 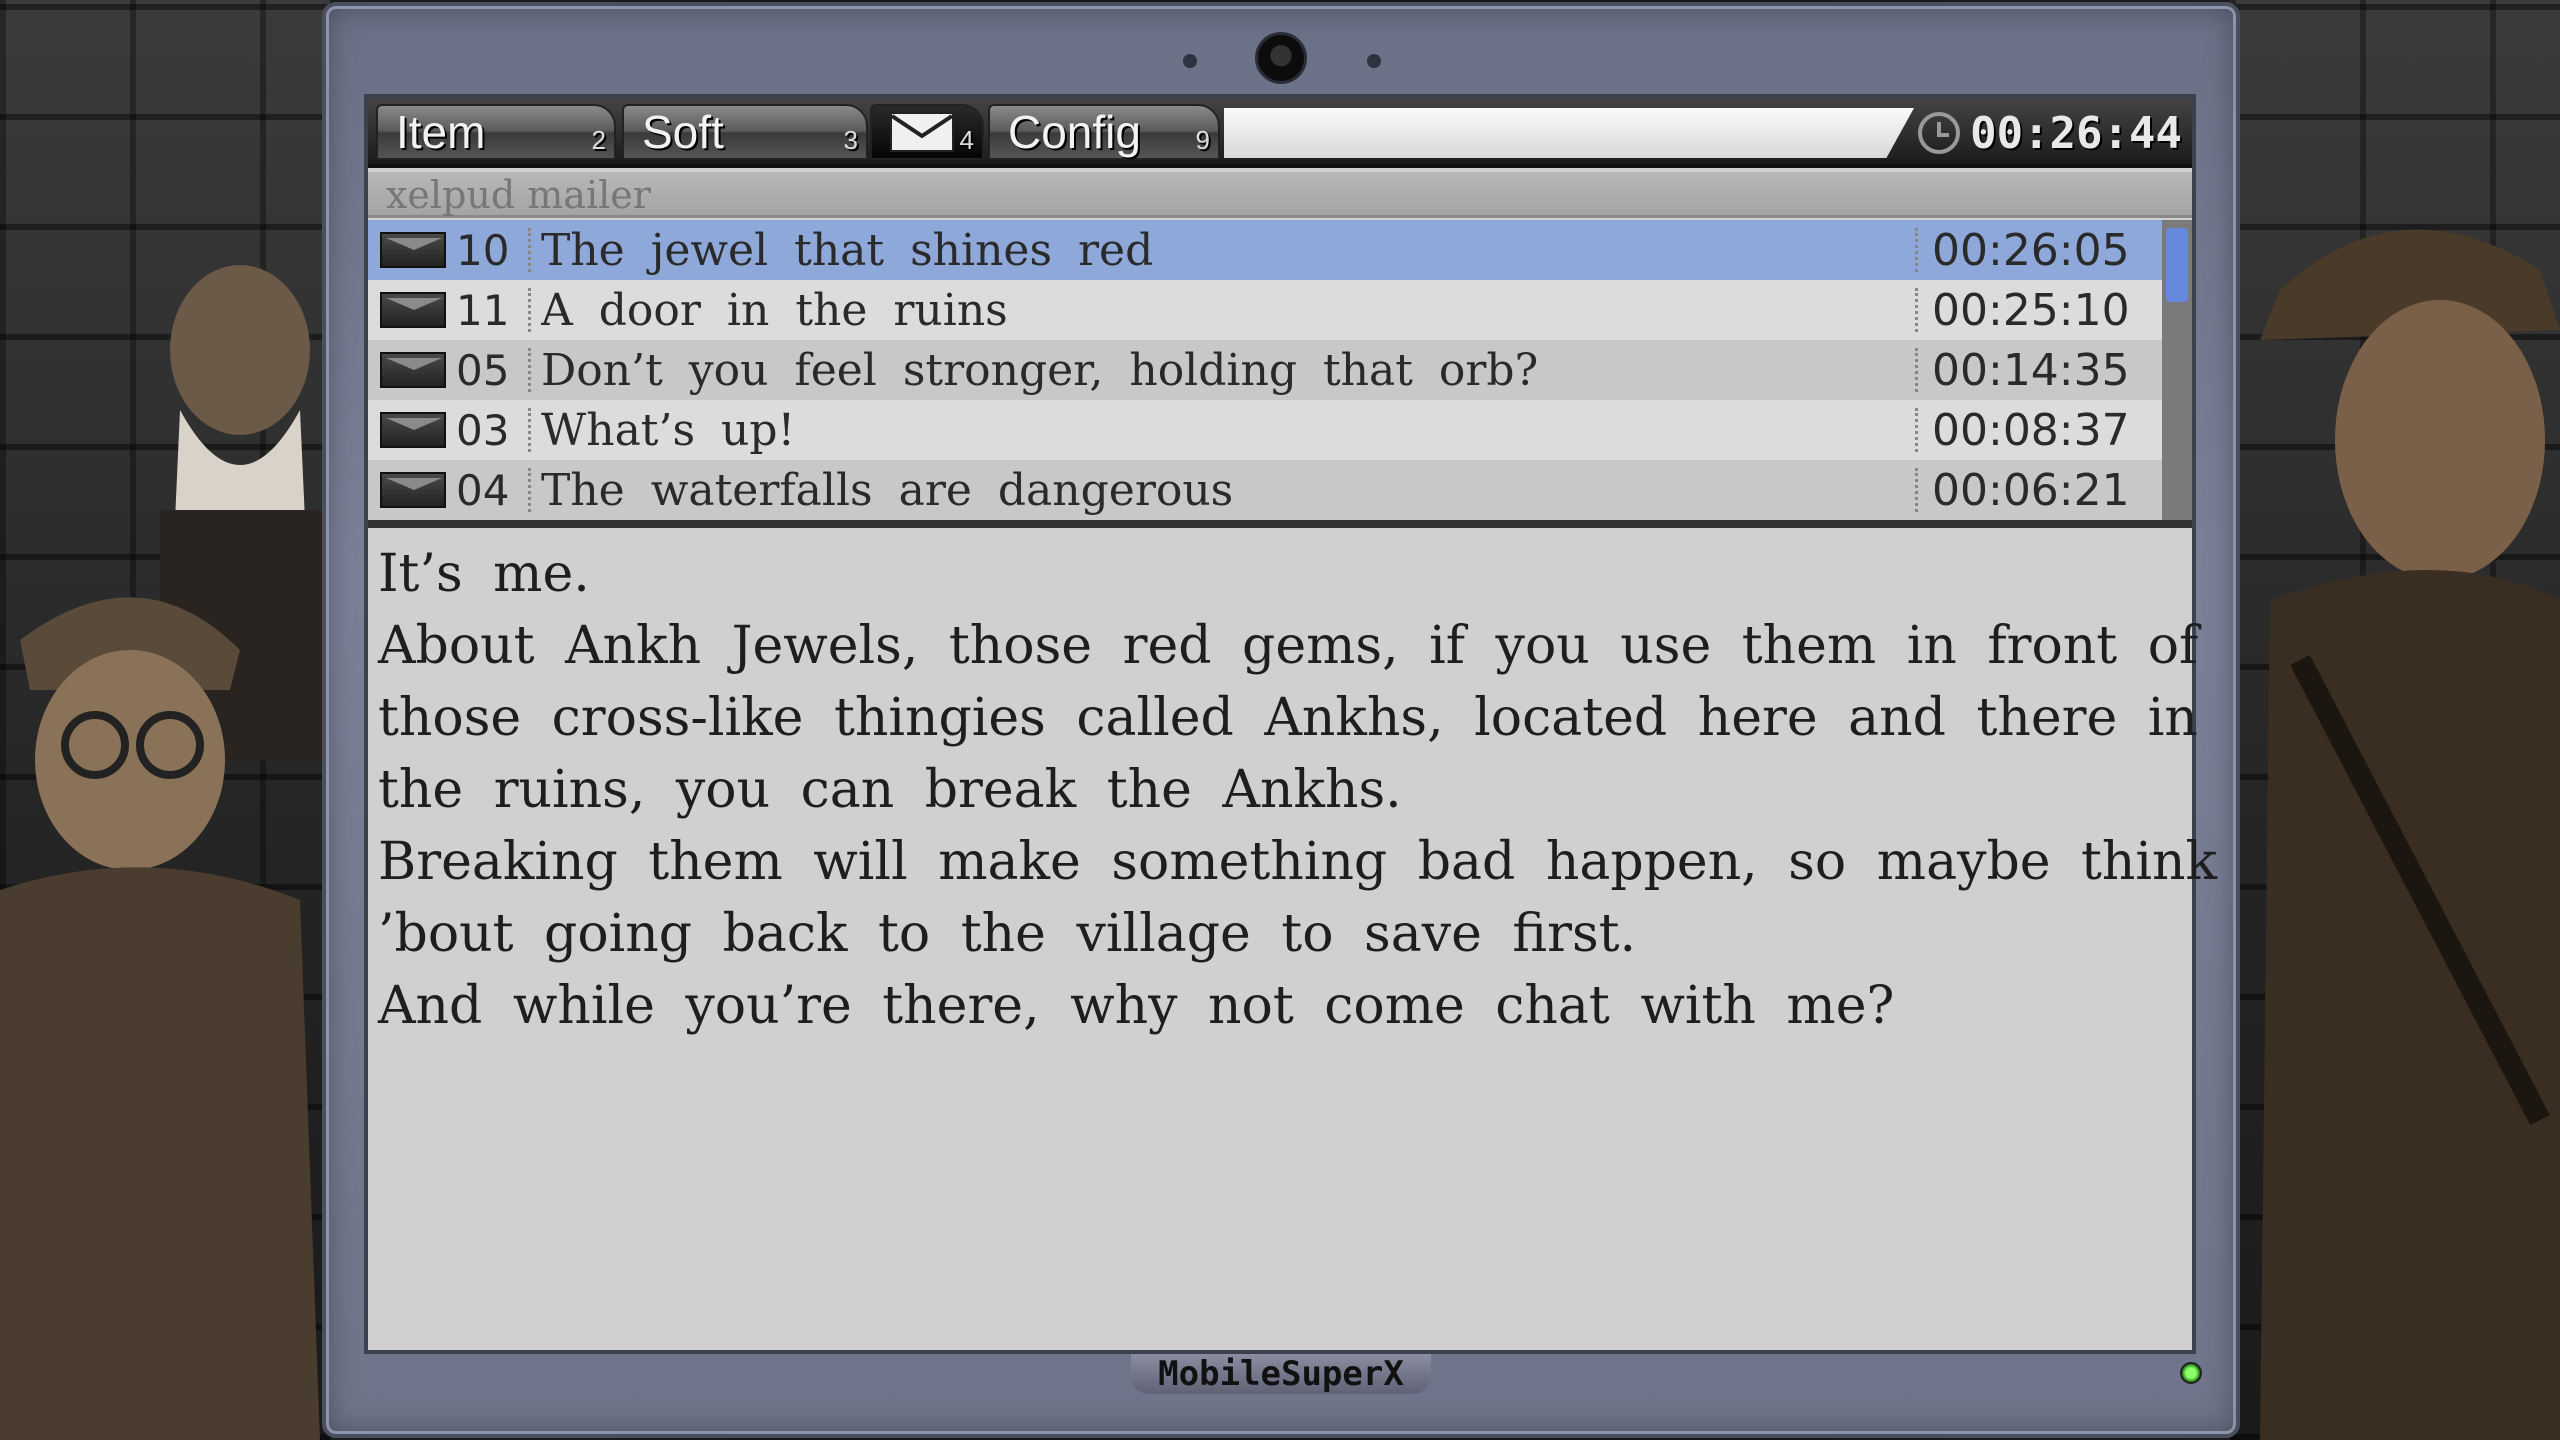 I want to click on tab-config: Config 9, so click(x=1104, y=132).